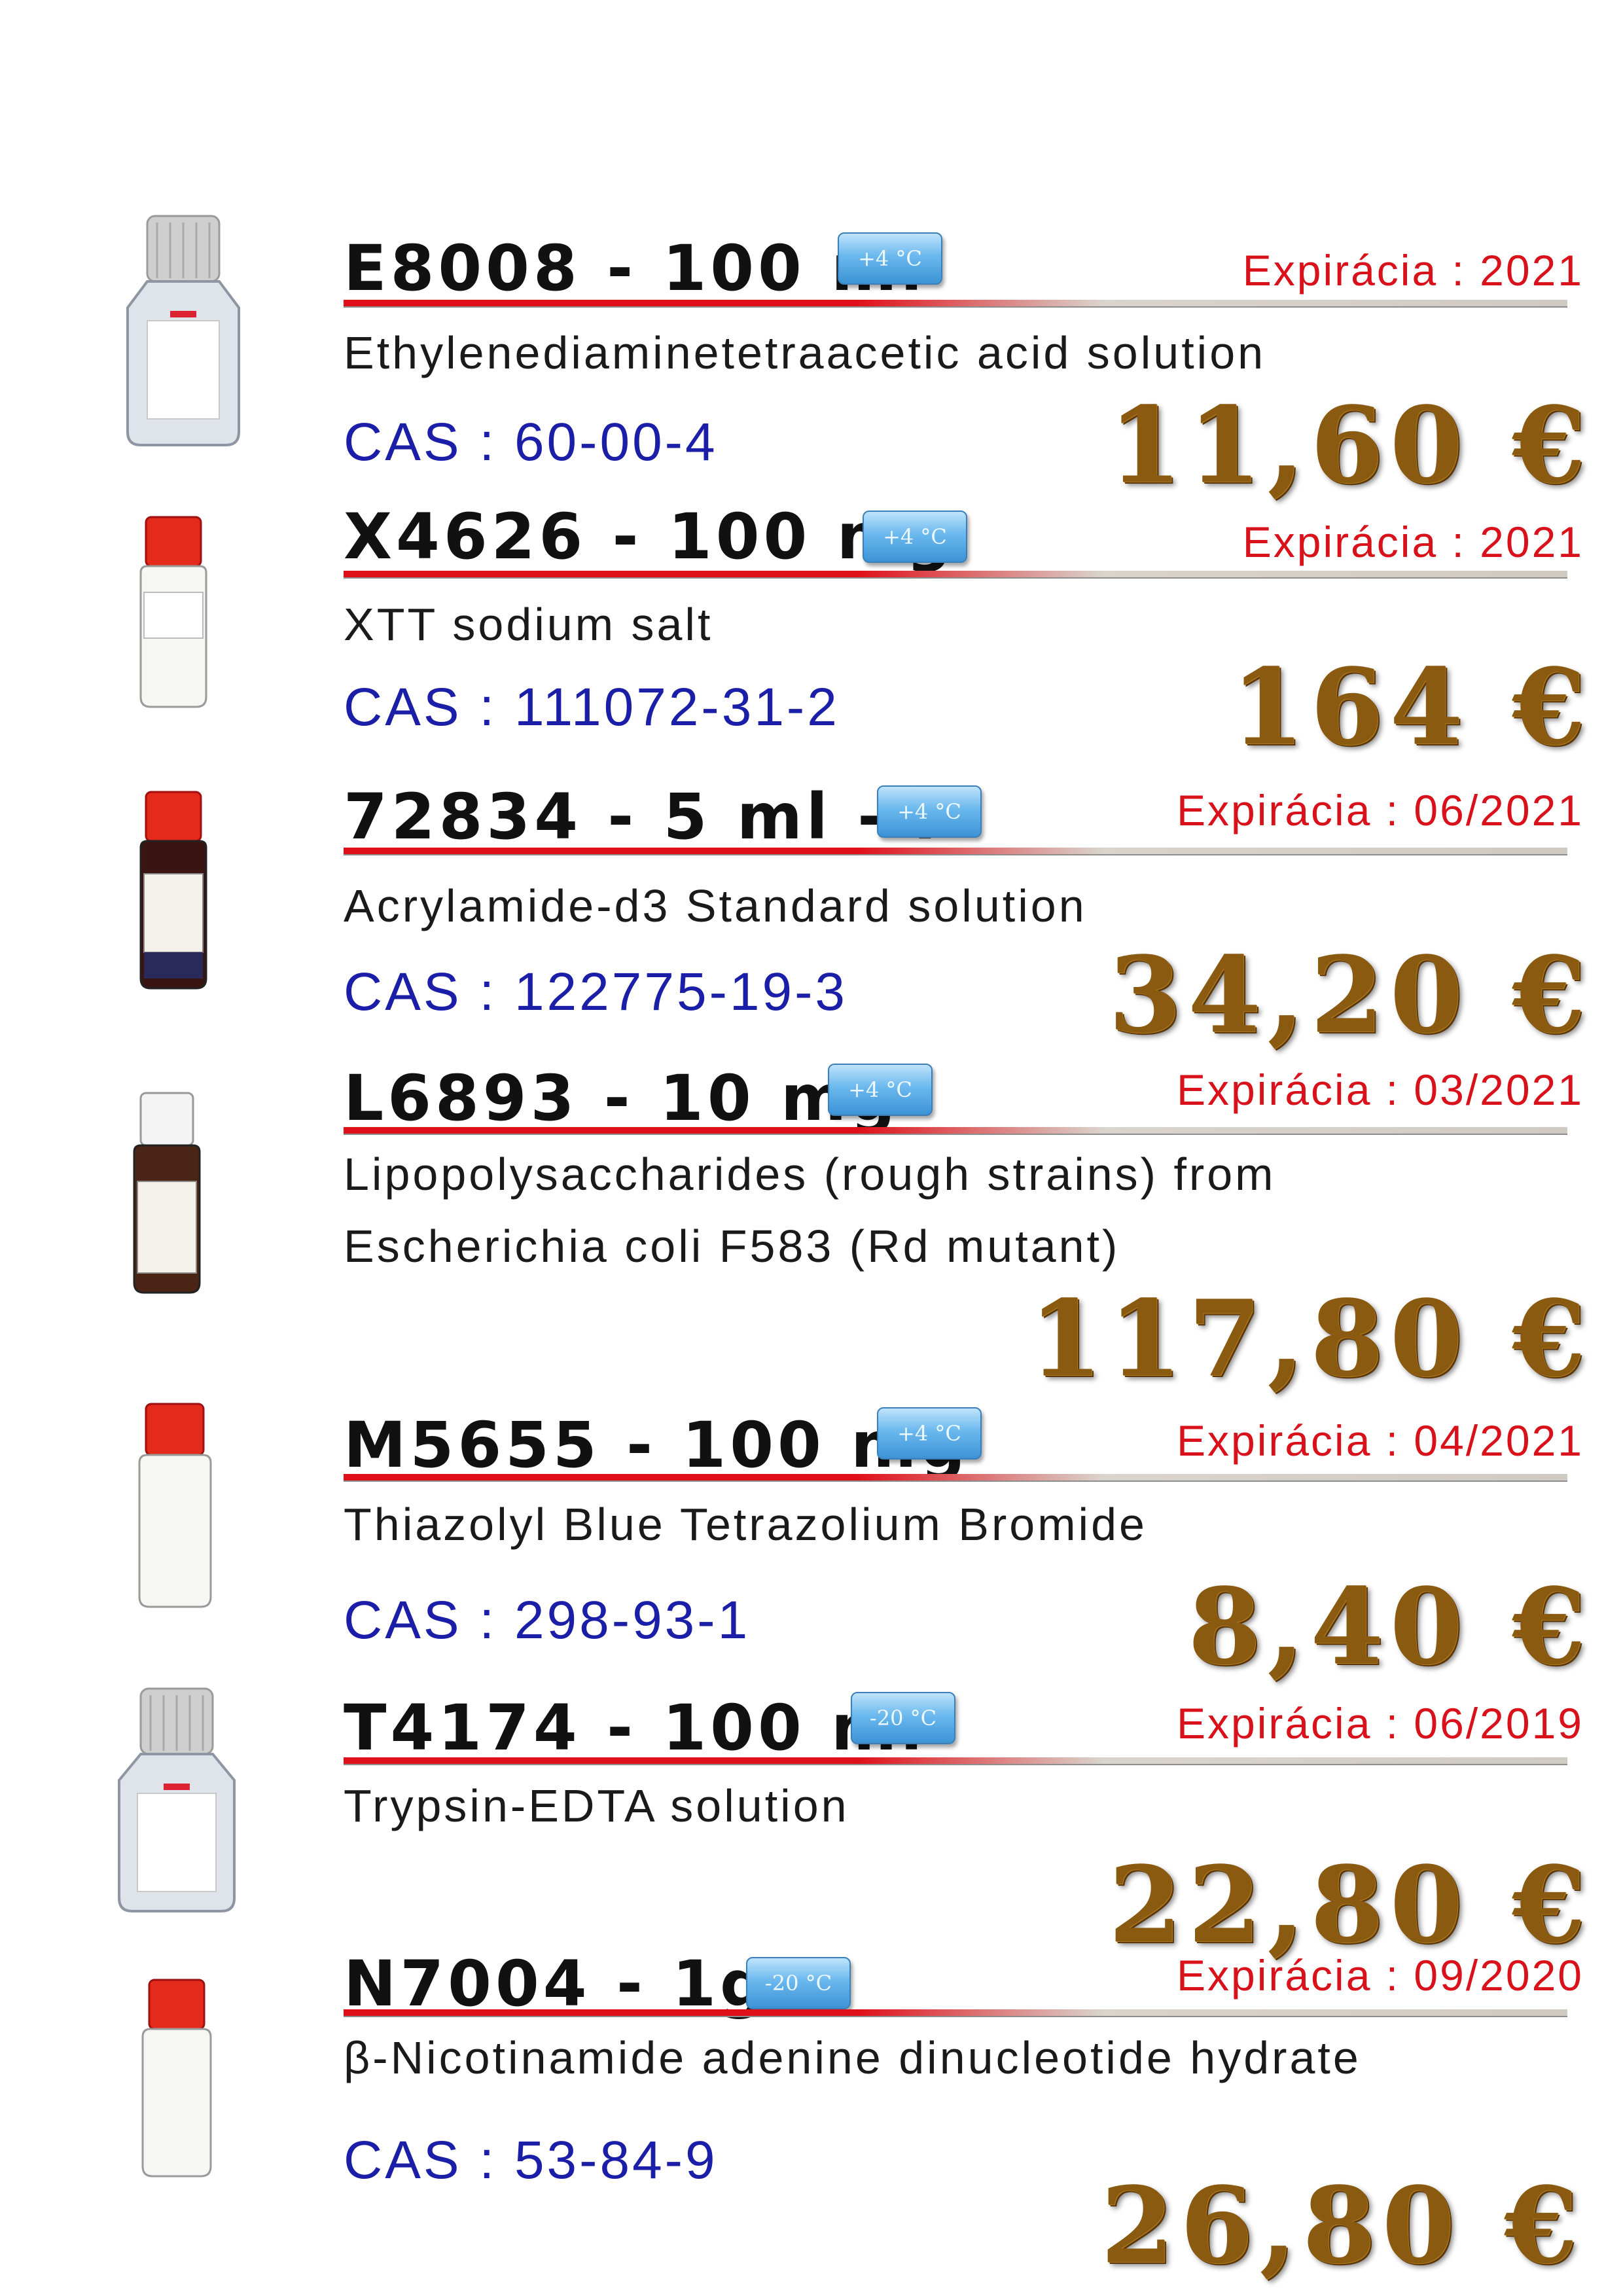 Image resolution: width=1623 pixels, height=2296 pixels. I want to click on product-name: XTT sodium salt, so click(528, 624).